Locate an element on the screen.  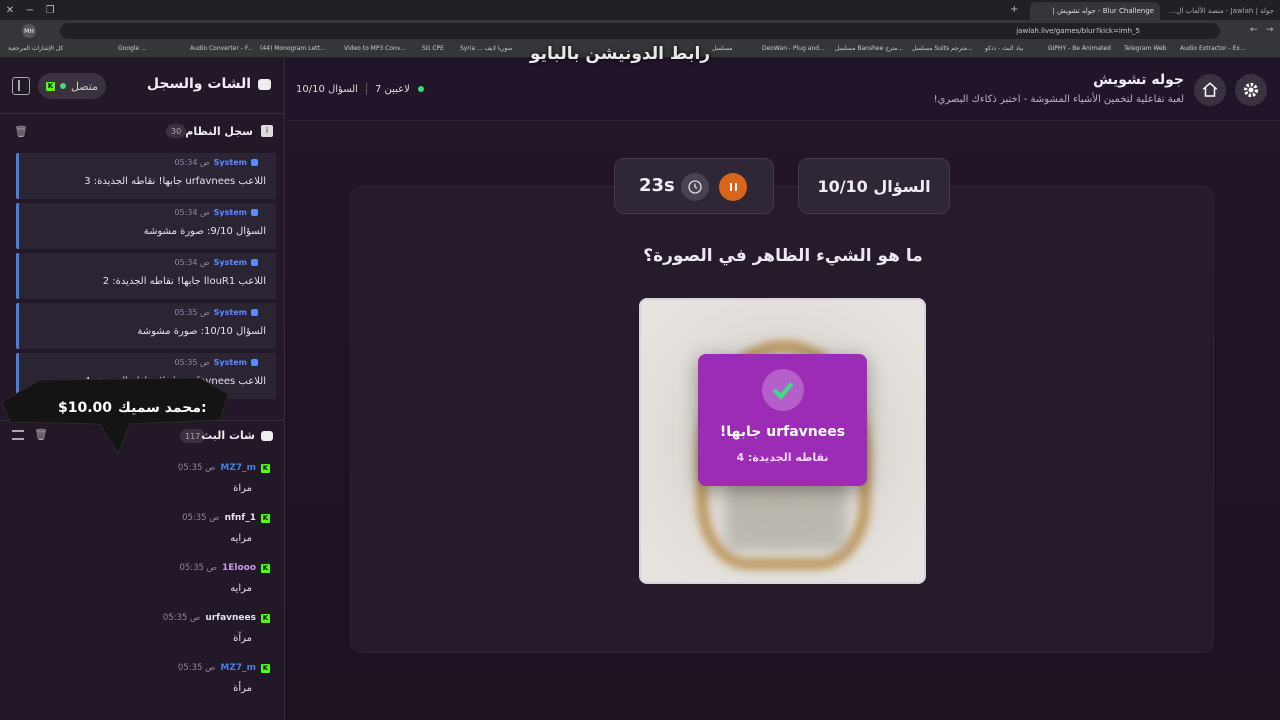
popup-title: urfavnees جابها! is located at coordinates (782, 432).